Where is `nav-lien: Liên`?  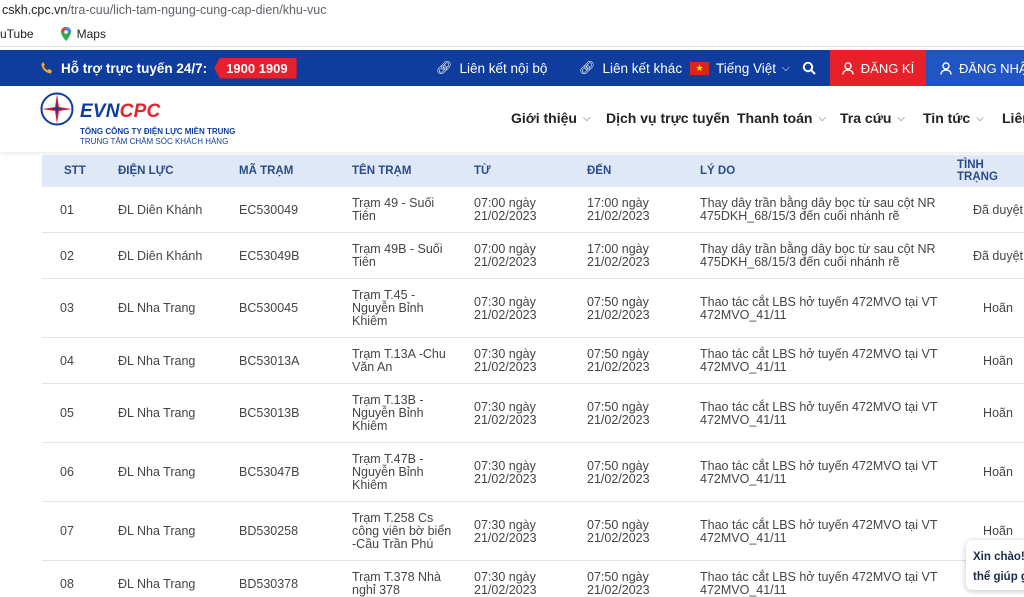
nav-lien: Liên is located at coordinates (1013, 118).